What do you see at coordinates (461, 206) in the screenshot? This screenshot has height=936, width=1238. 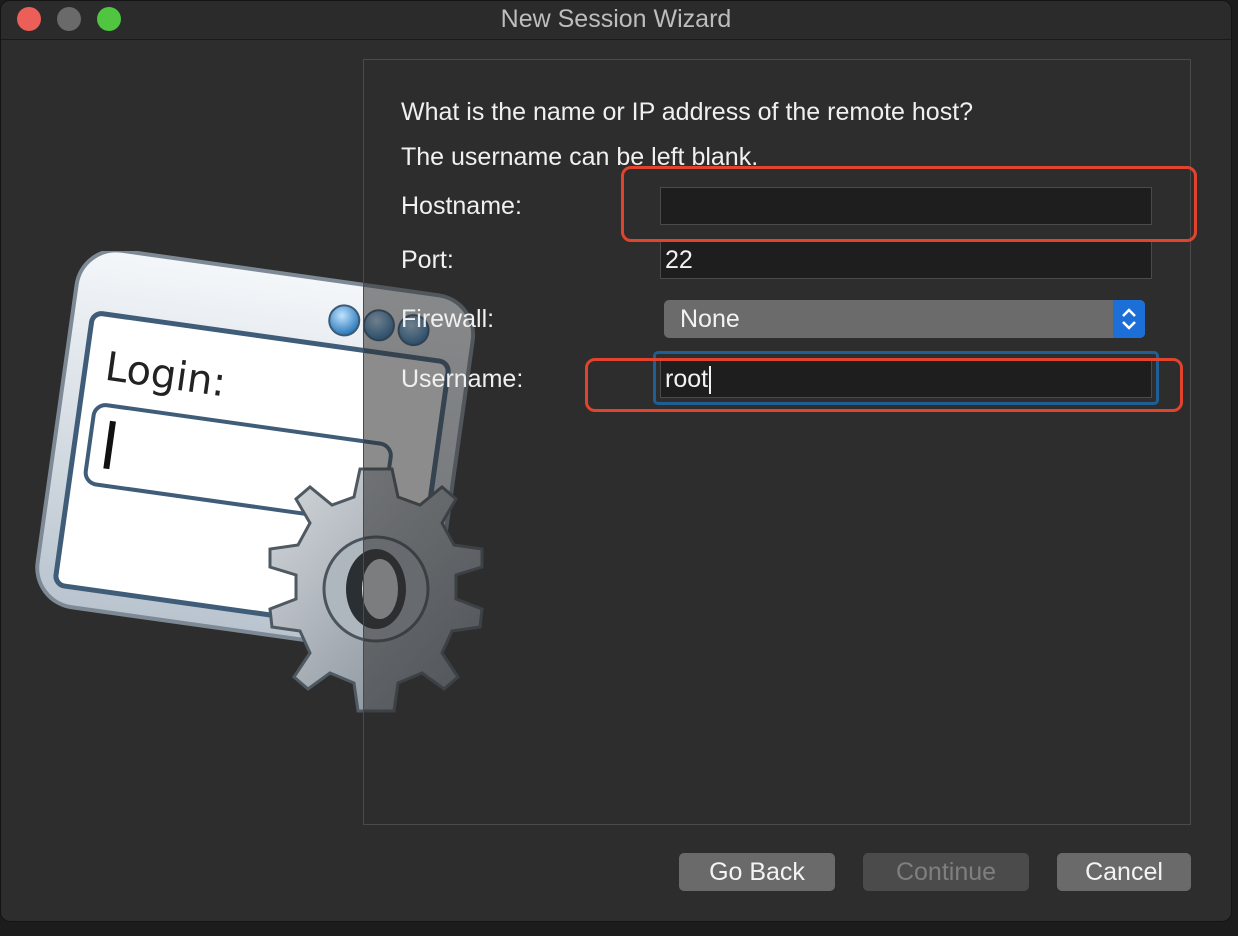 I see `hostname-label: Hostname:` at bounding box center [461, 206].